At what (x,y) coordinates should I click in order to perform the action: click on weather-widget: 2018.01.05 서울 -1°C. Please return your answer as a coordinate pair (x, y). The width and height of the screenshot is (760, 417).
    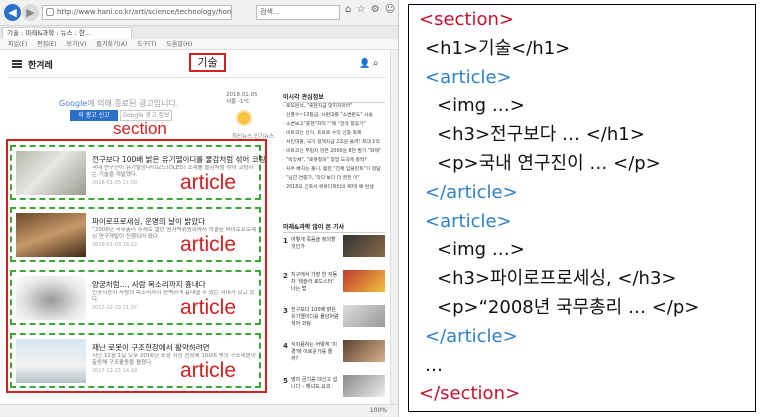
    Looking at the image, I should click on (246, 112).